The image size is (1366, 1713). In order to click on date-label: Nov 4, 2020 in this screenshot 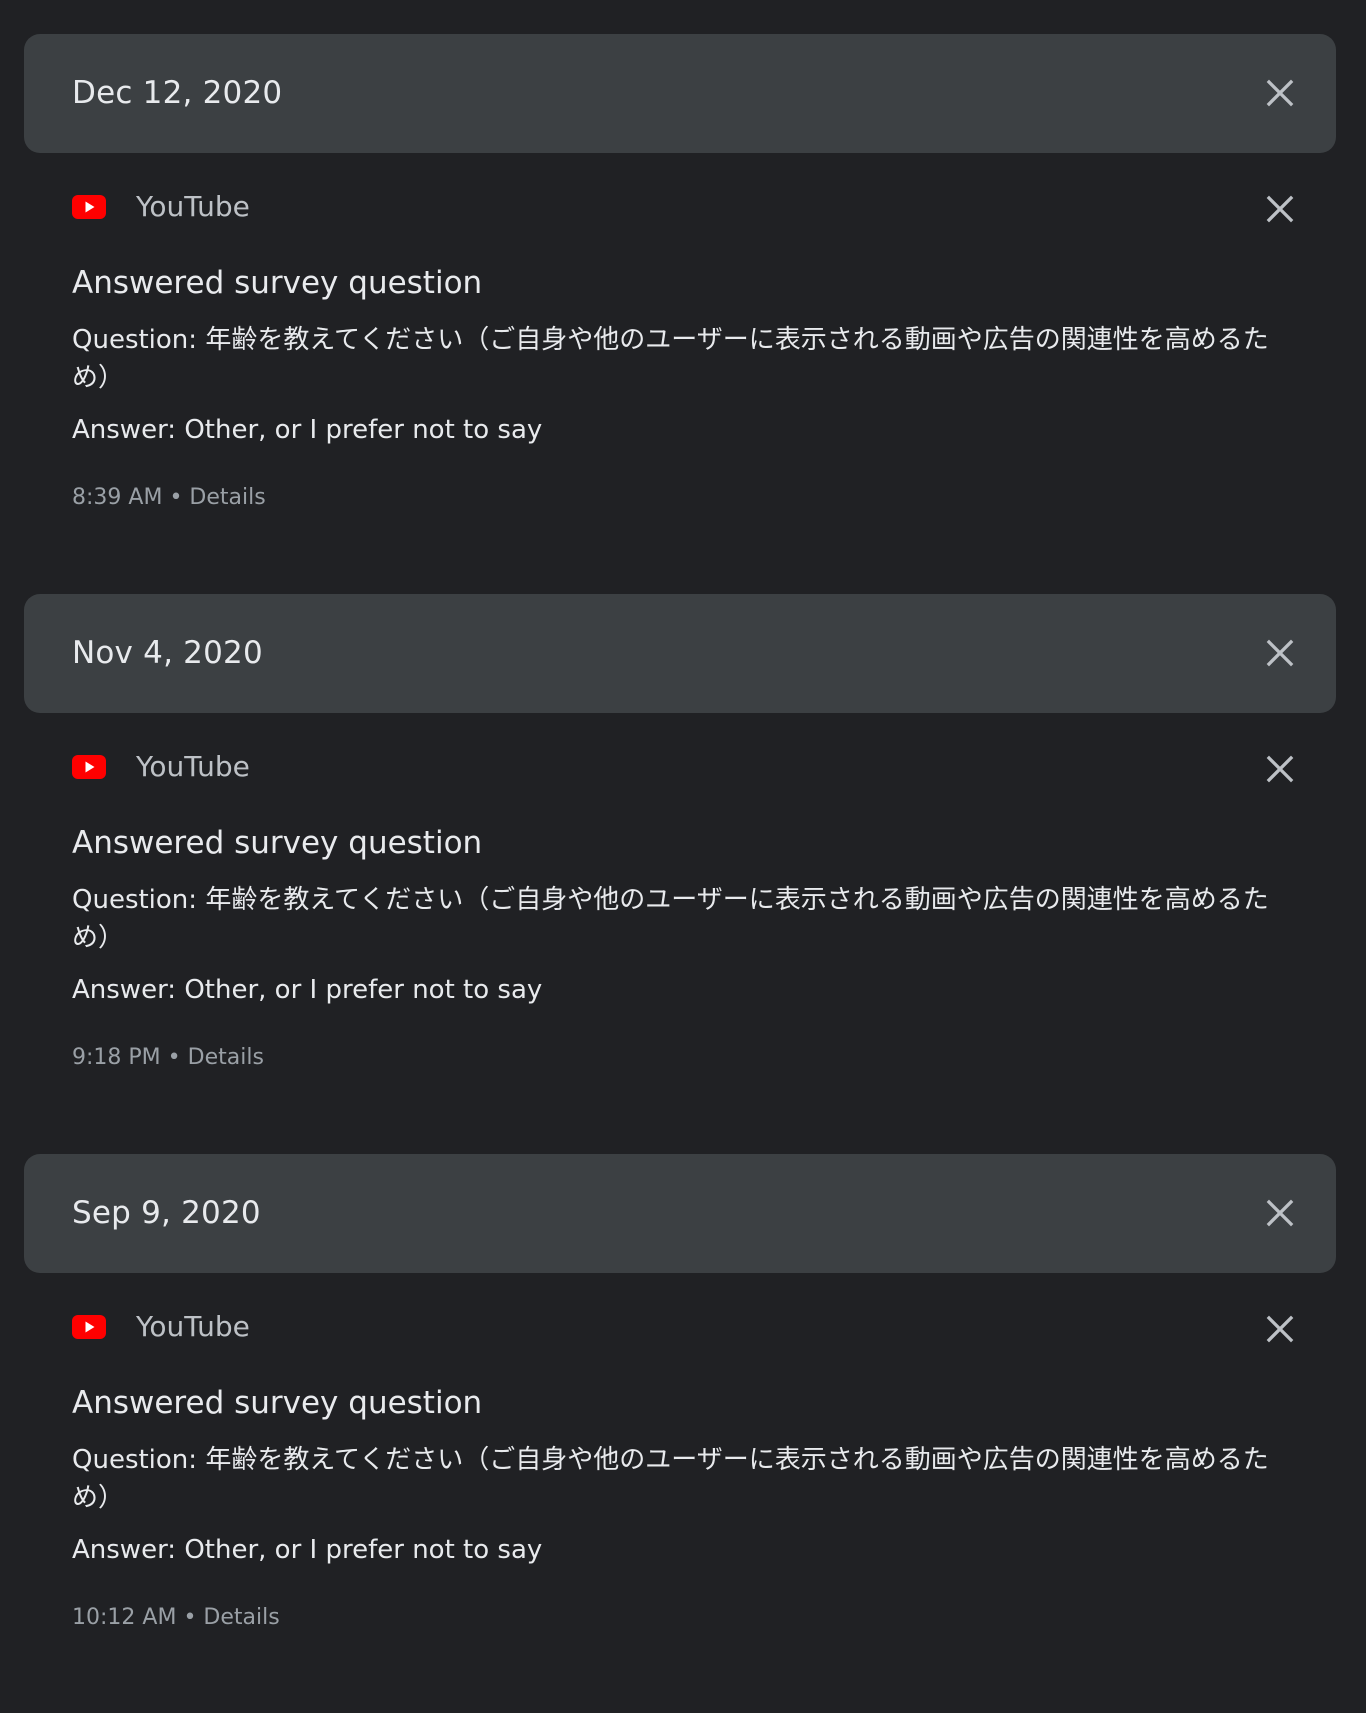, I will do `click(167, 653)`.